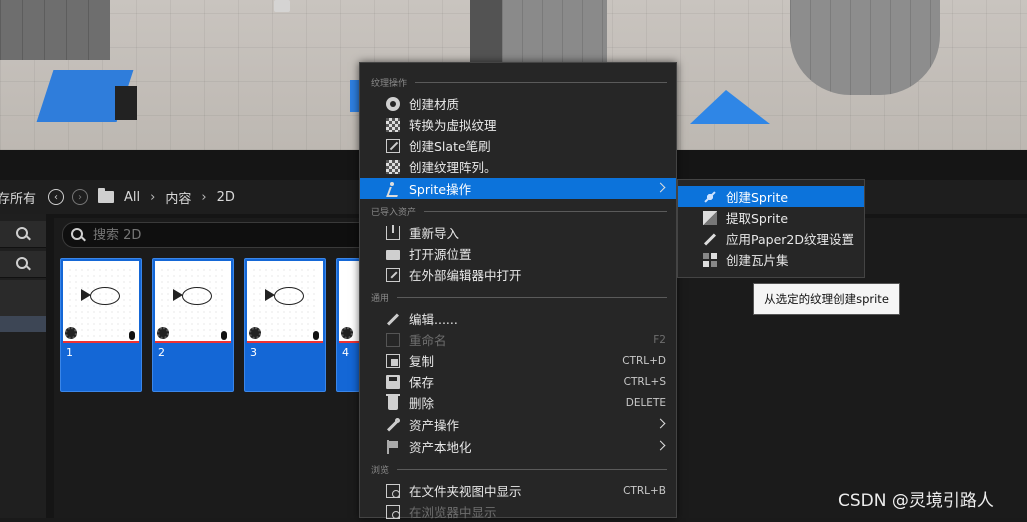 The height and width of the screenshot is (522, 1027). Describe the element at coordinates (23, 324) in the screenshot. I see `selected-folder-row` at that location.